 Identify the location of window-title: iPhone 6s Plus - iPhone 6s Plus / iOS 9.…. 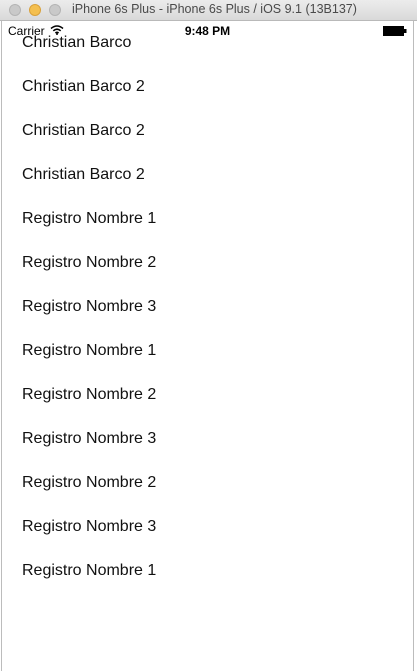
(214, 9).